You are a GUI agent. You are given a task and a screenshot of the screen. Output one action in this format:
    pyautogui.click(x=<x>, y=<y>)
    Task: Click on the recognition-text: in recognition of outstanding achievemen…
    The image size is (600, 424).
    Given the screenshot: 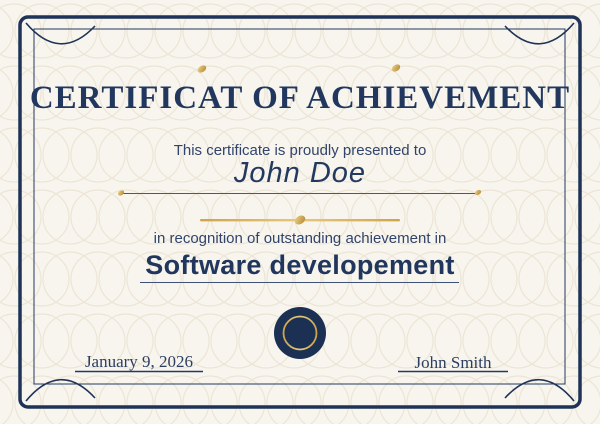 What is the action you would take?
    pyautogui.click(x=300, y=238)
    